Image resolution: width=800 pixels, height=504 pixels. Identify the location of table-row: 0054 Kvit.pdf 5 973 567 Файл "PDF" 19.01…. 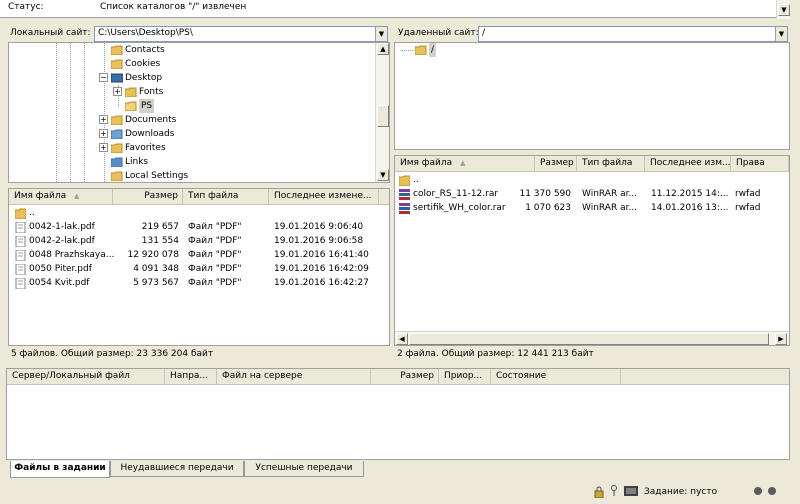
(199, 283).